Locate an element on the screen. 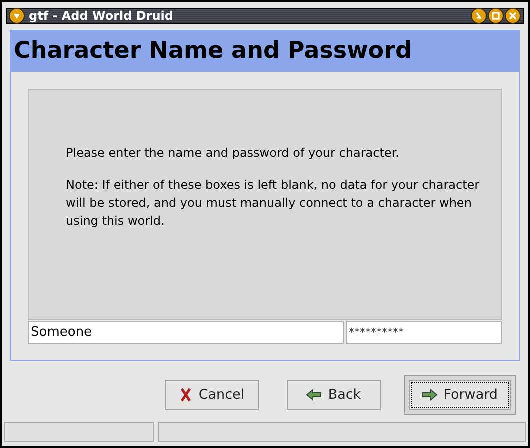 This screenshot has height=448, width=530. message-text: Please enter the name and password of your character. is located at coordinates (233, 153).